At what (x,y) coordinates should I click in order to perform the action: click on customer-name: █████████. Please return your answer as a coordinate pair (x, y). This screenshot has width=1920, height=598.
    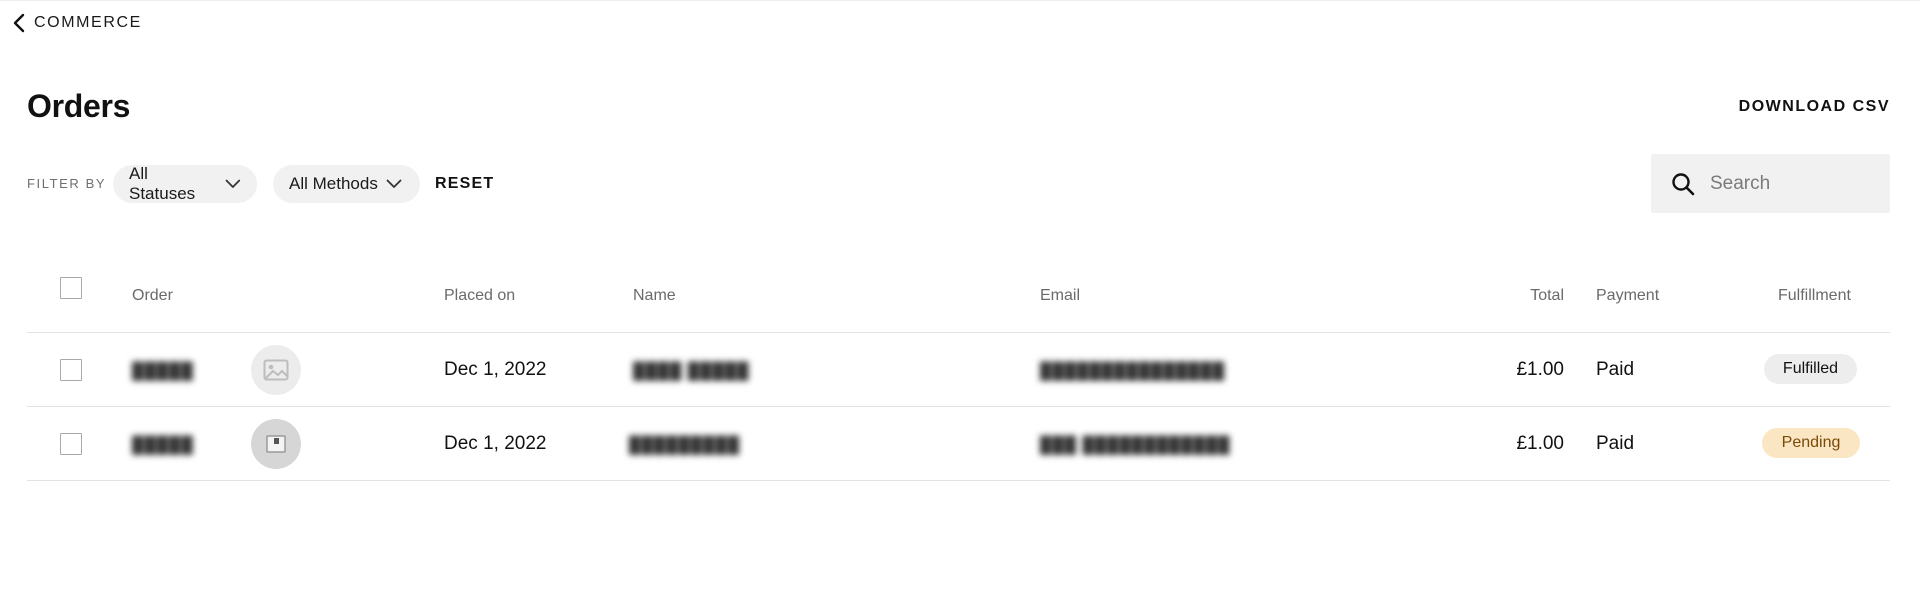
    Looking at the image, I should click on (685, 445).